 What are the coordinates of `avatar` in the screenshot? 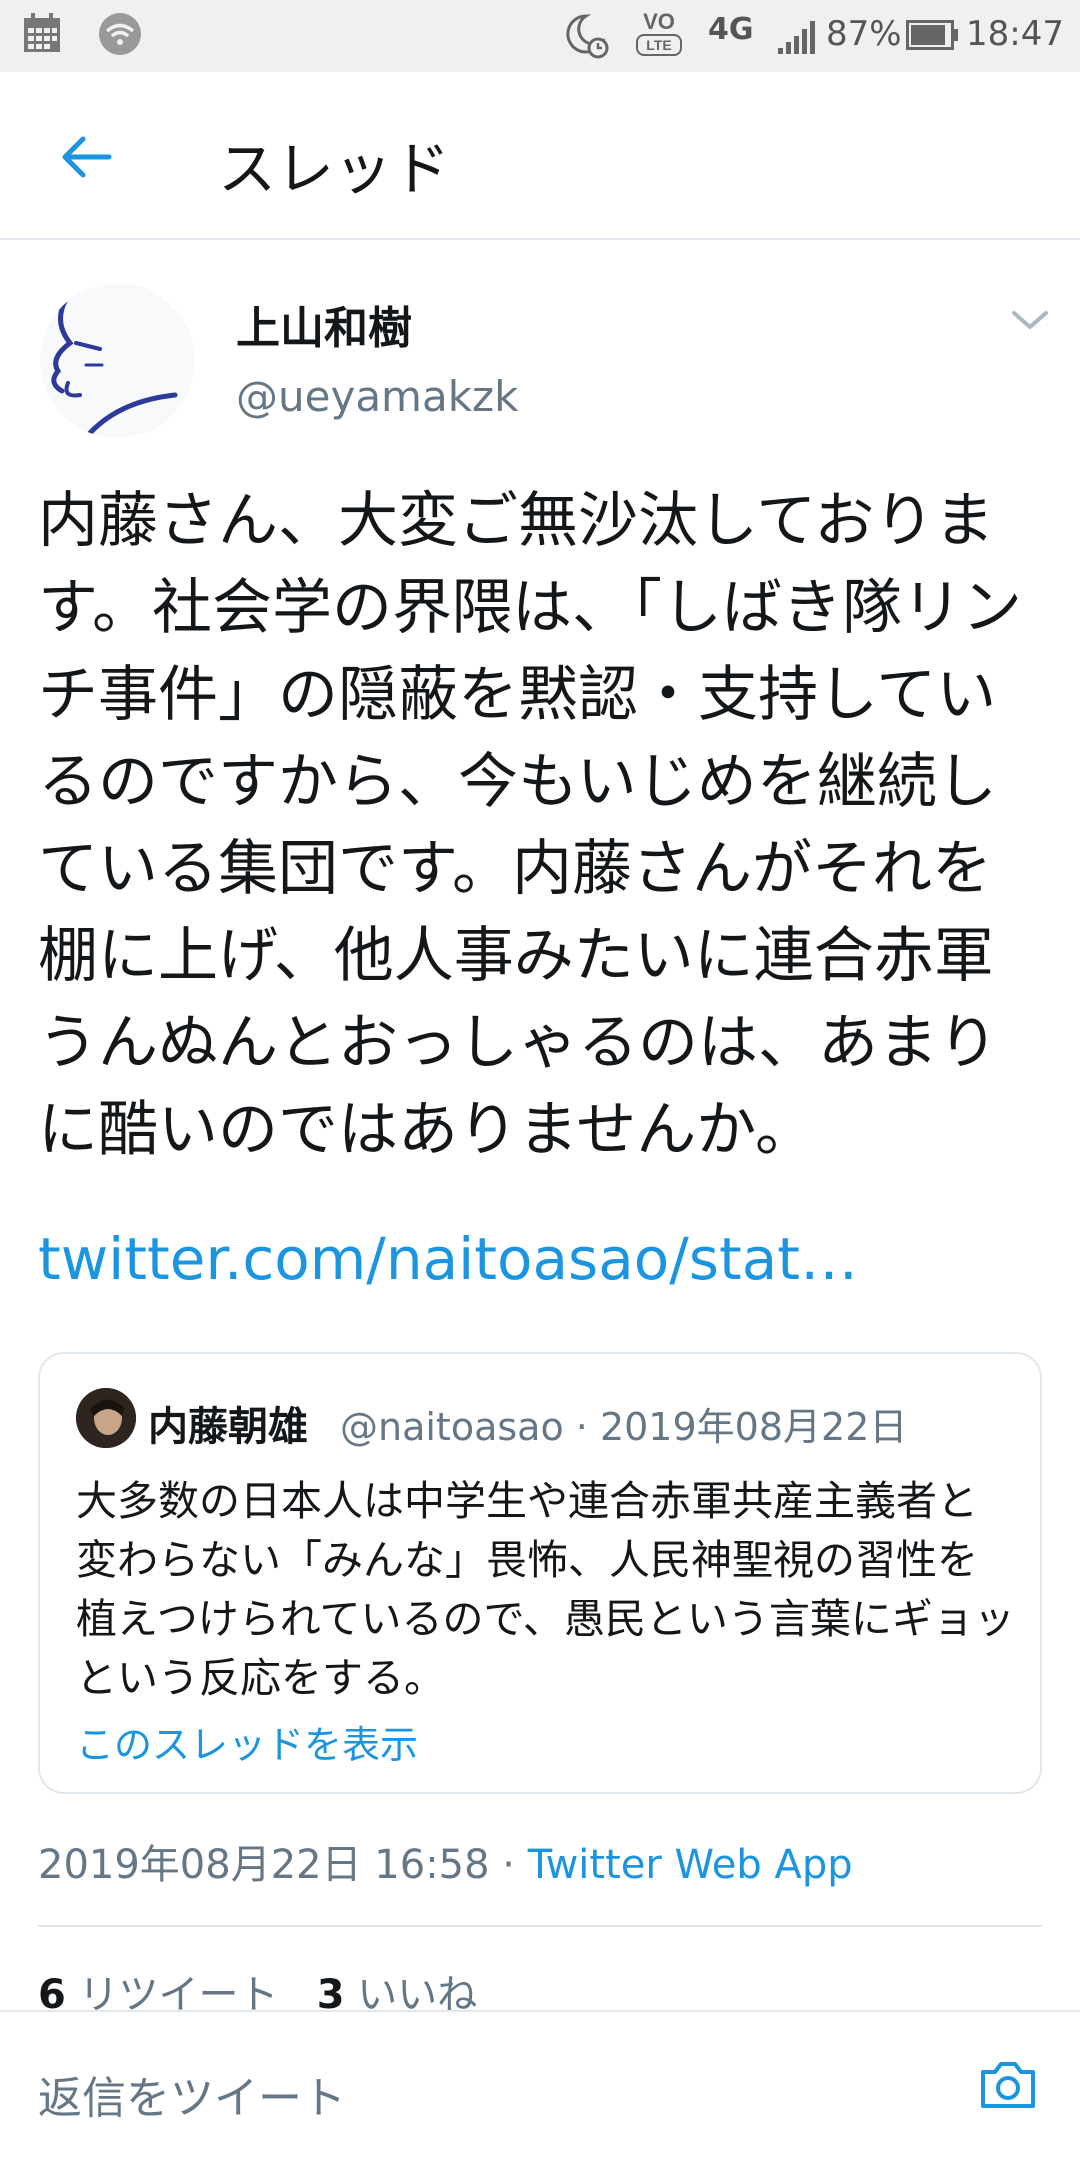 It's located at (117, 360).